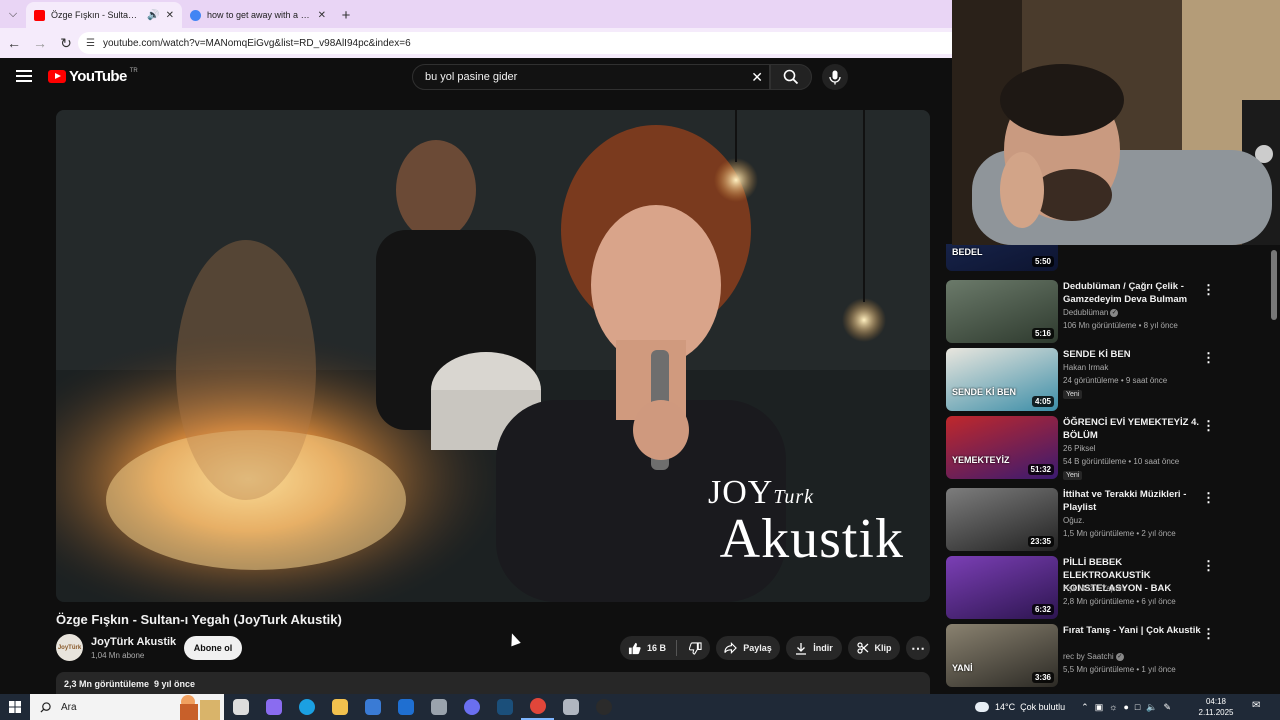 This screenshot has width=1280, height=720. I want to click on thumbs-up-icon, so click(634, 648).